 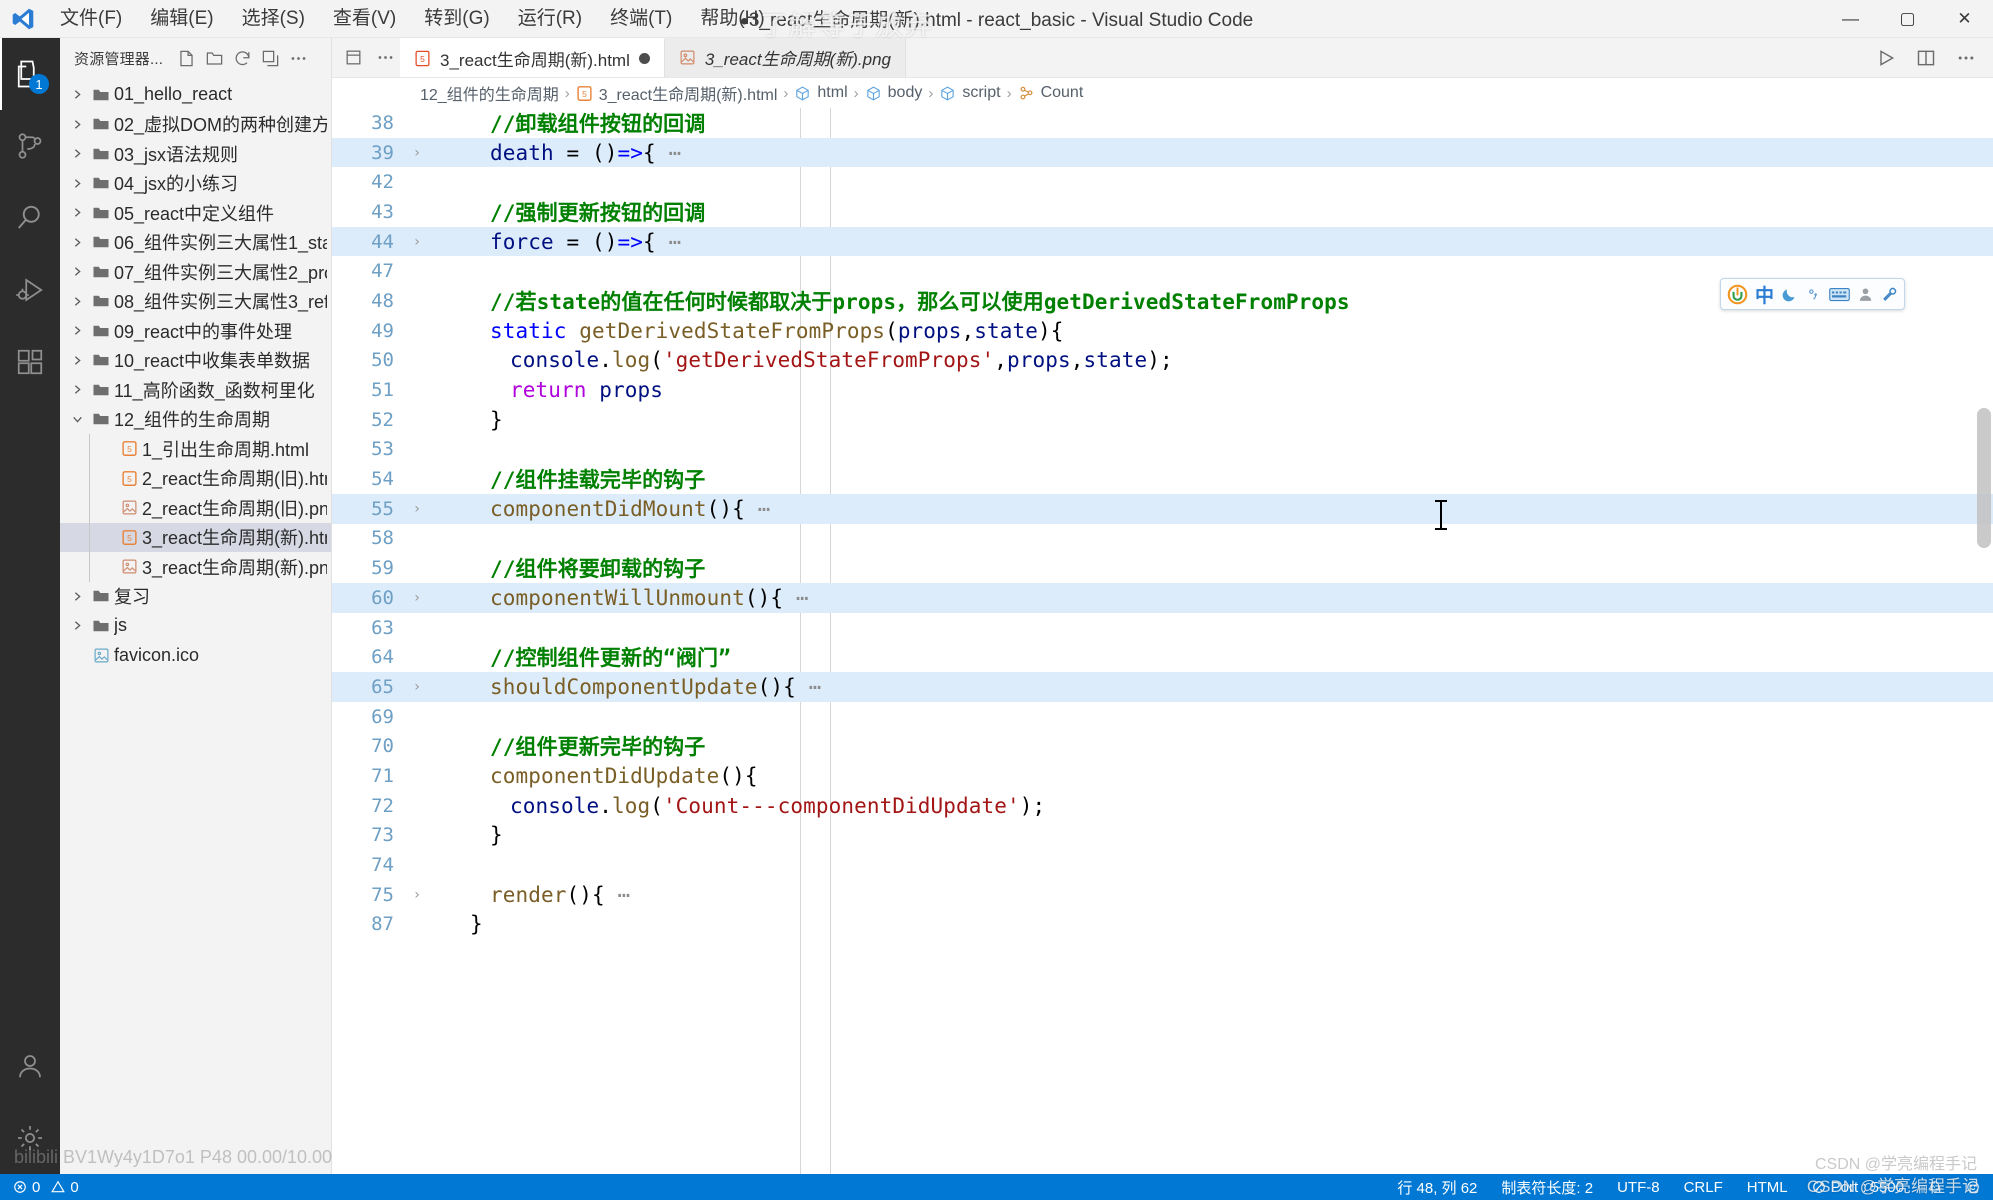 What do you see at coordinates (1162, 420) in the screenshot?
I see `code-line: 52}` at bounding box center [1162, 420].